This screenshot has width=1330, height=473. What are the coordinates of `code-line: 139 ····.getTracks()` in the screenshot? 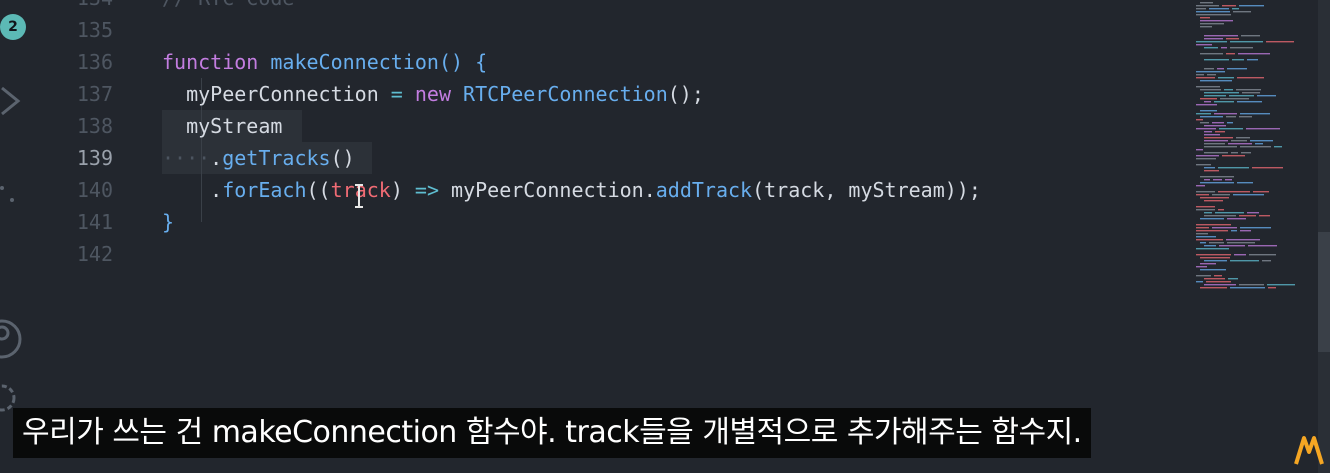 It's located at (613, 158).